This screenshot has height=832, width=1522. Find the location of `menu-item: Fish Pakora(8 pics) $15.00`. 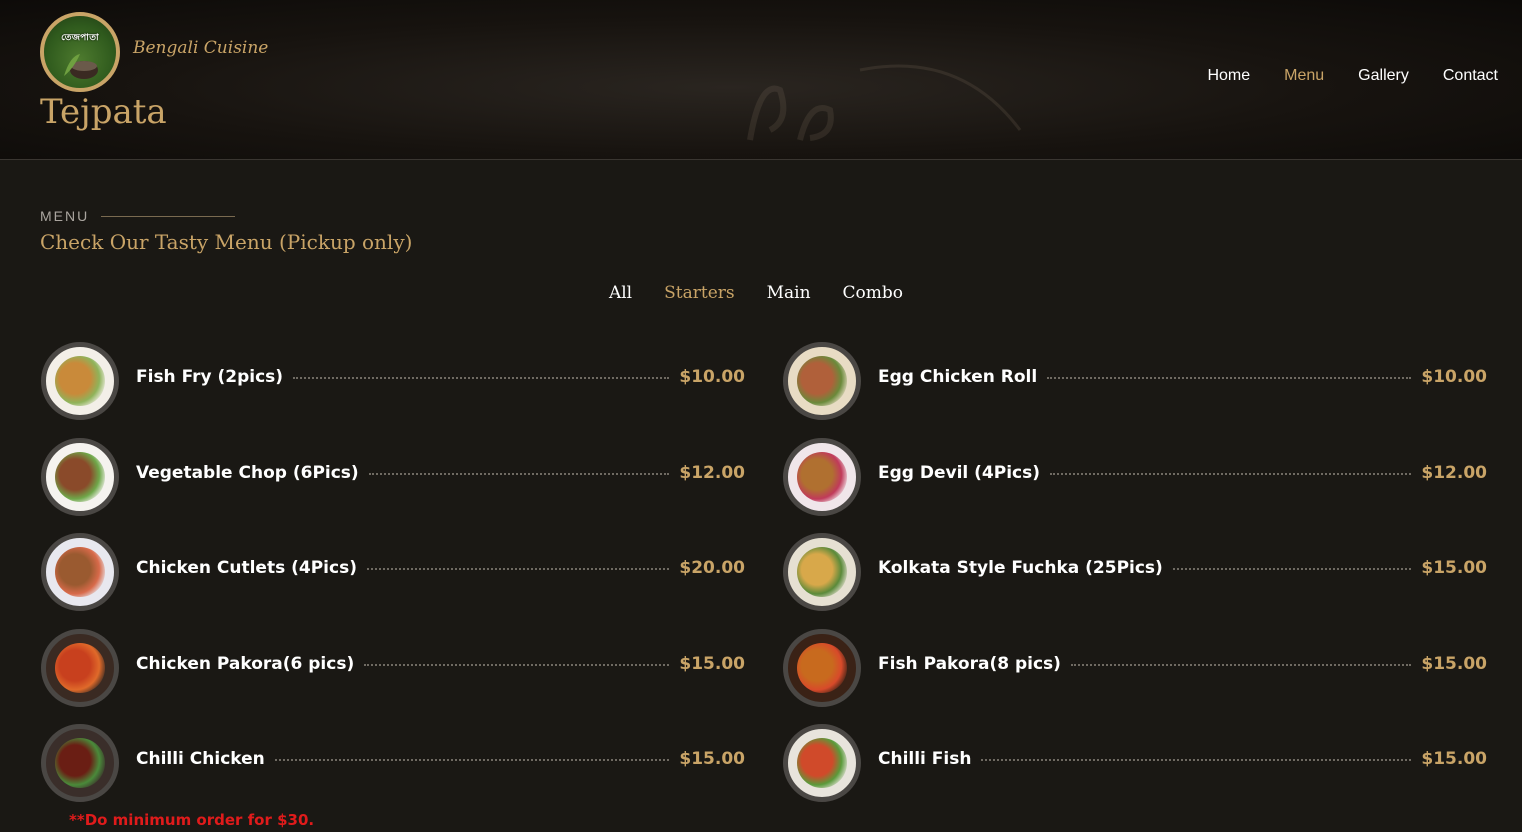

menu-item: Fish Pakora(8 pics) $15.00 is located at coordinates (1135, 676).